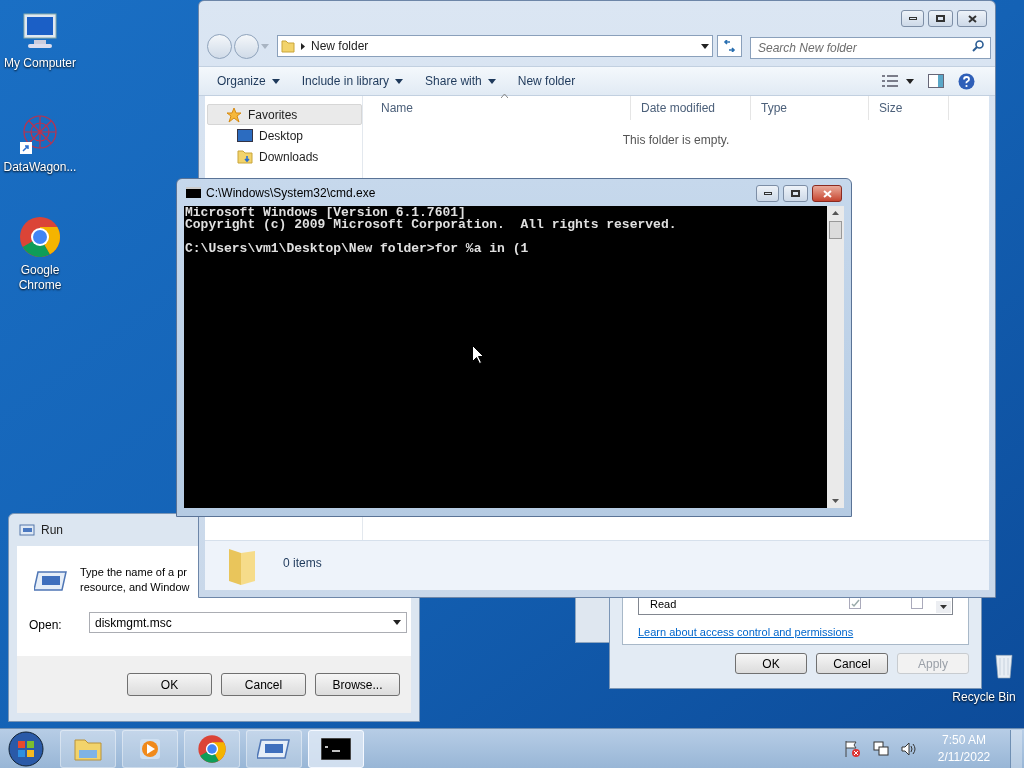 The width and height of the screenshot is (1024, 768). I want to click on toolbar-button: Organize, so click(248, 81).